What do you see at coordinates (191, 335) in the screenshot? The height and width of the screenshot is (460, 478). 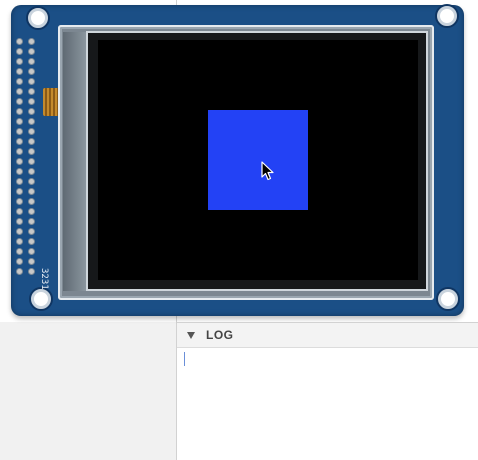 I see `triangle-down-icon` at bounding box center [191, 335].